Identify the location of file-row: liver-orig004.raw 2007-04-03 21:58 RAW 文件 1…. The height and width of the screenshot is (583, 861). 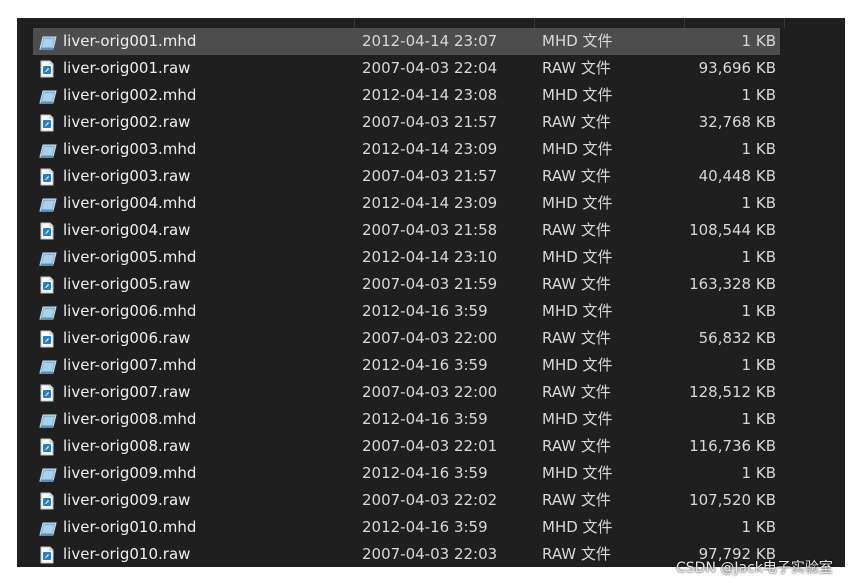
(406, 230).